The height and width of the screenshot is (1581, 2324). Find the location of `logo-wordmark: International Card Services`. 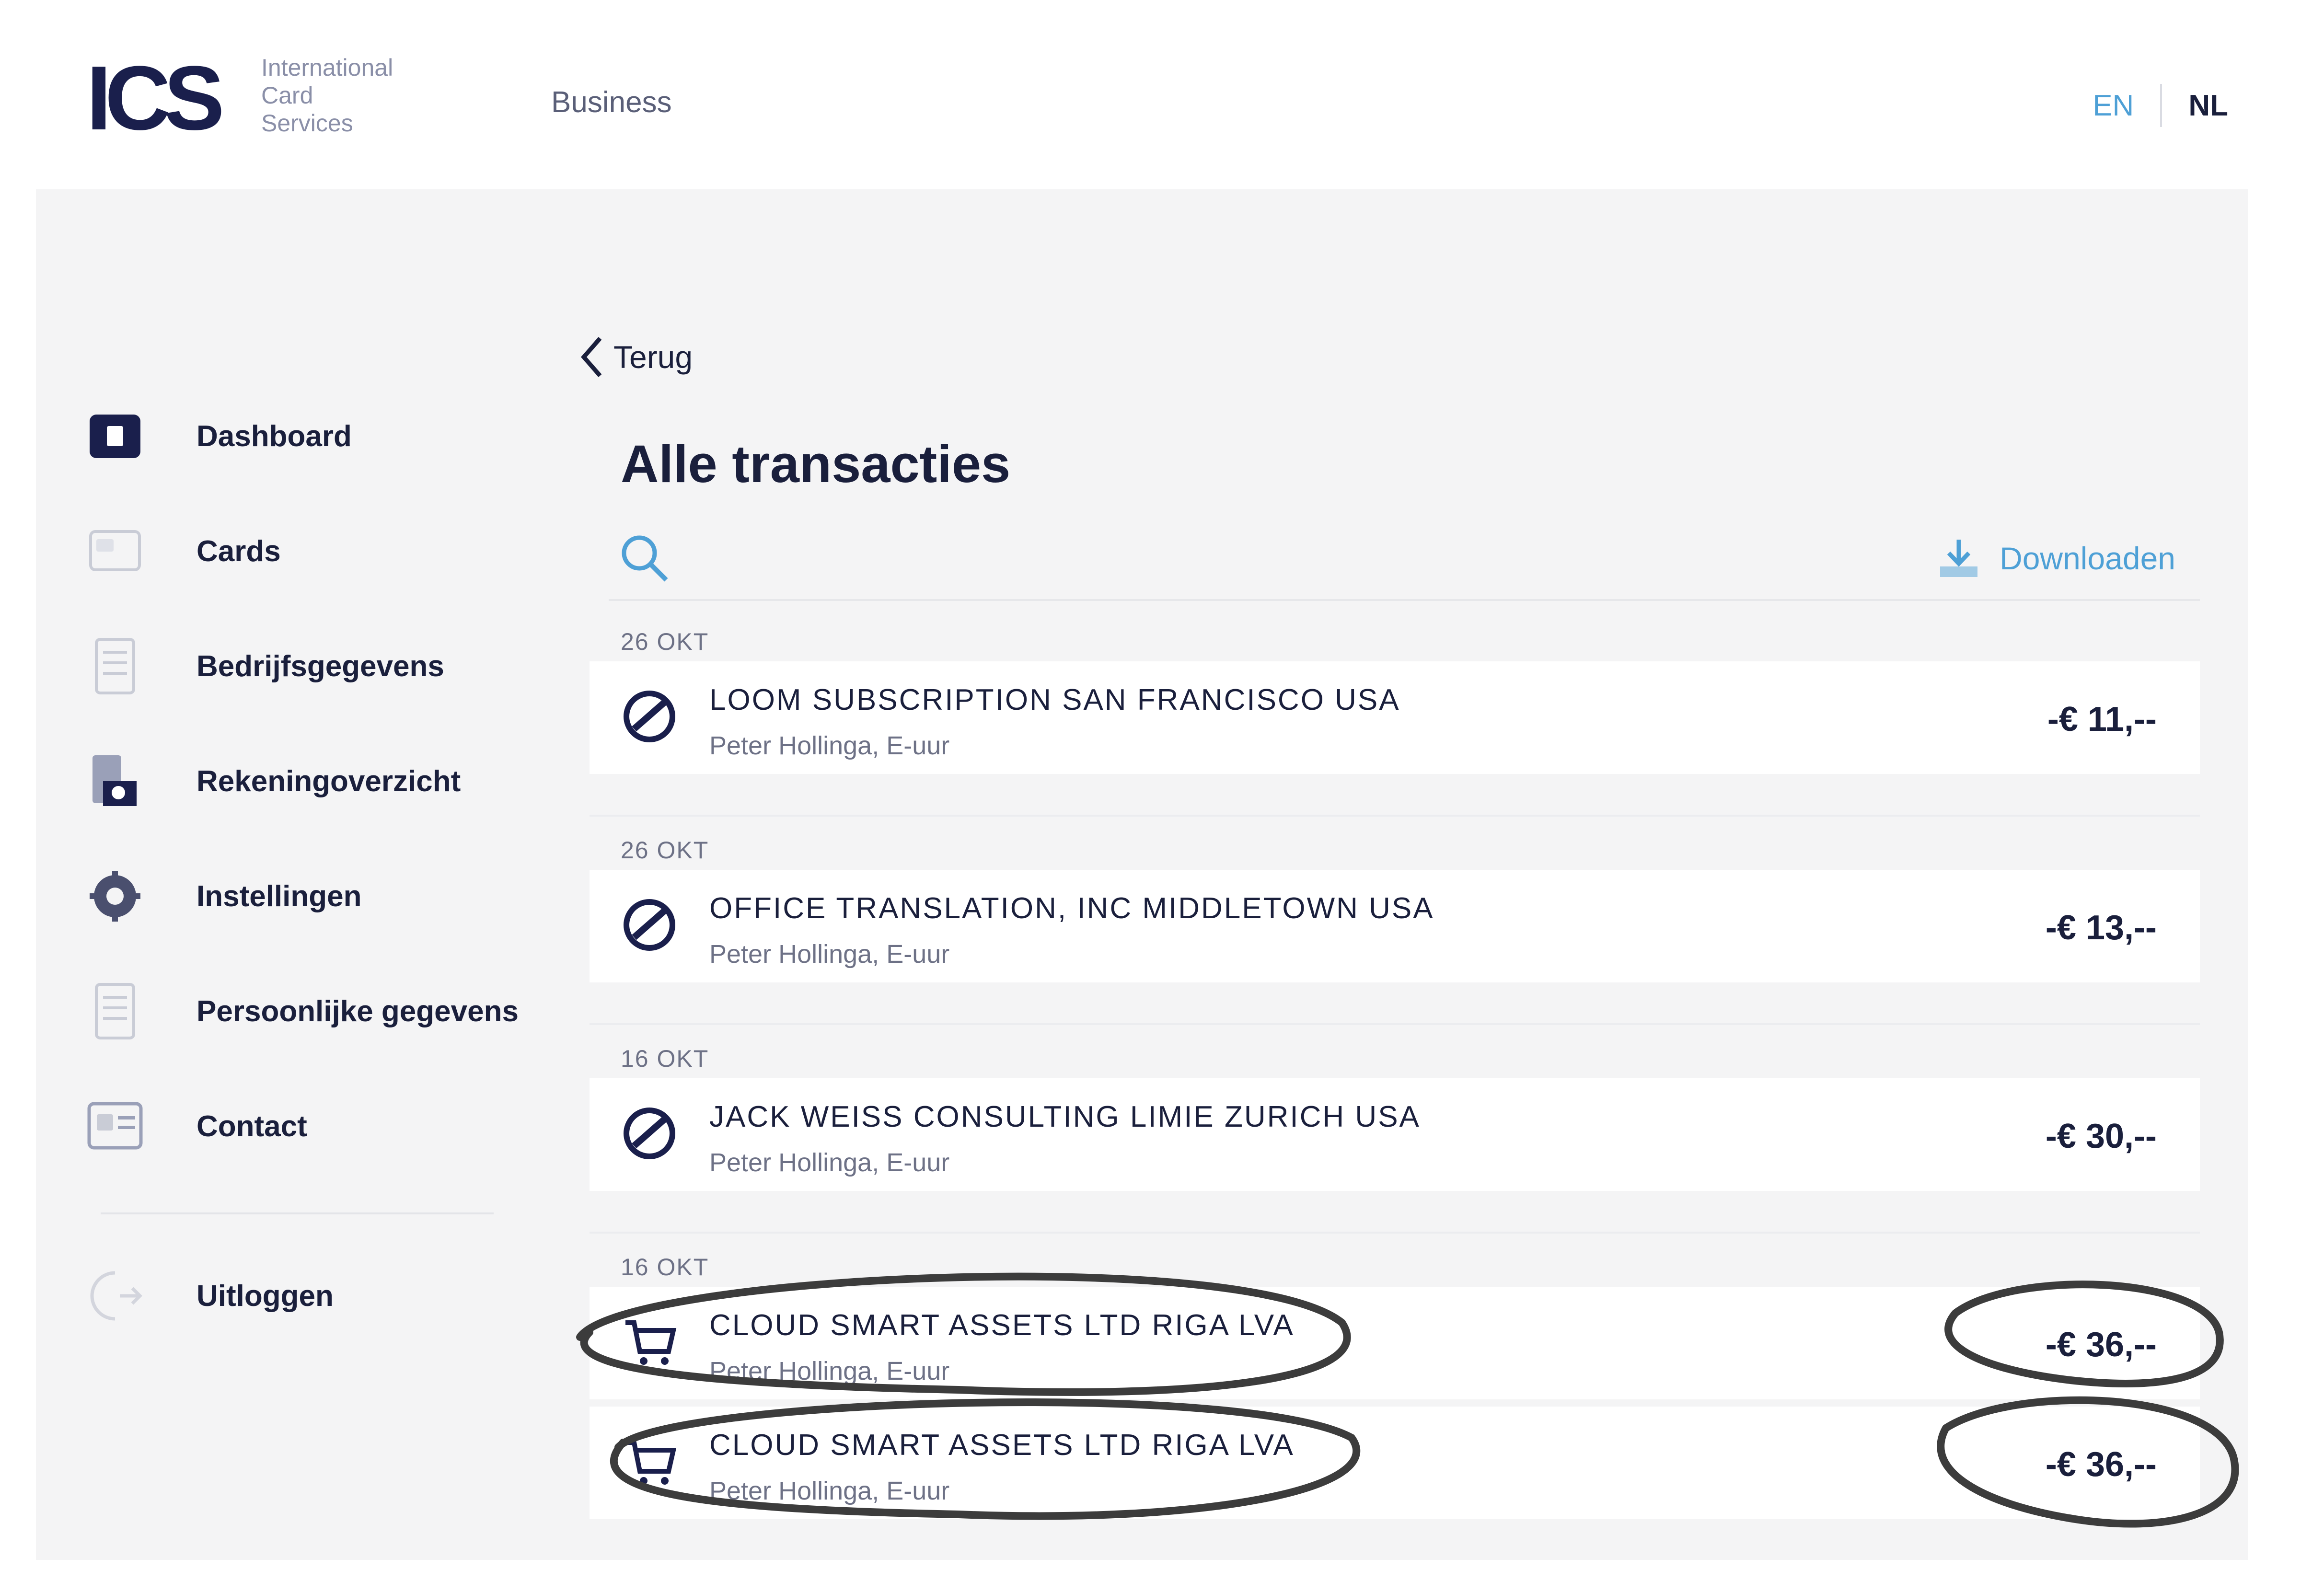

logo-wordmark: International Card Services is located at coordinates (327, 95).